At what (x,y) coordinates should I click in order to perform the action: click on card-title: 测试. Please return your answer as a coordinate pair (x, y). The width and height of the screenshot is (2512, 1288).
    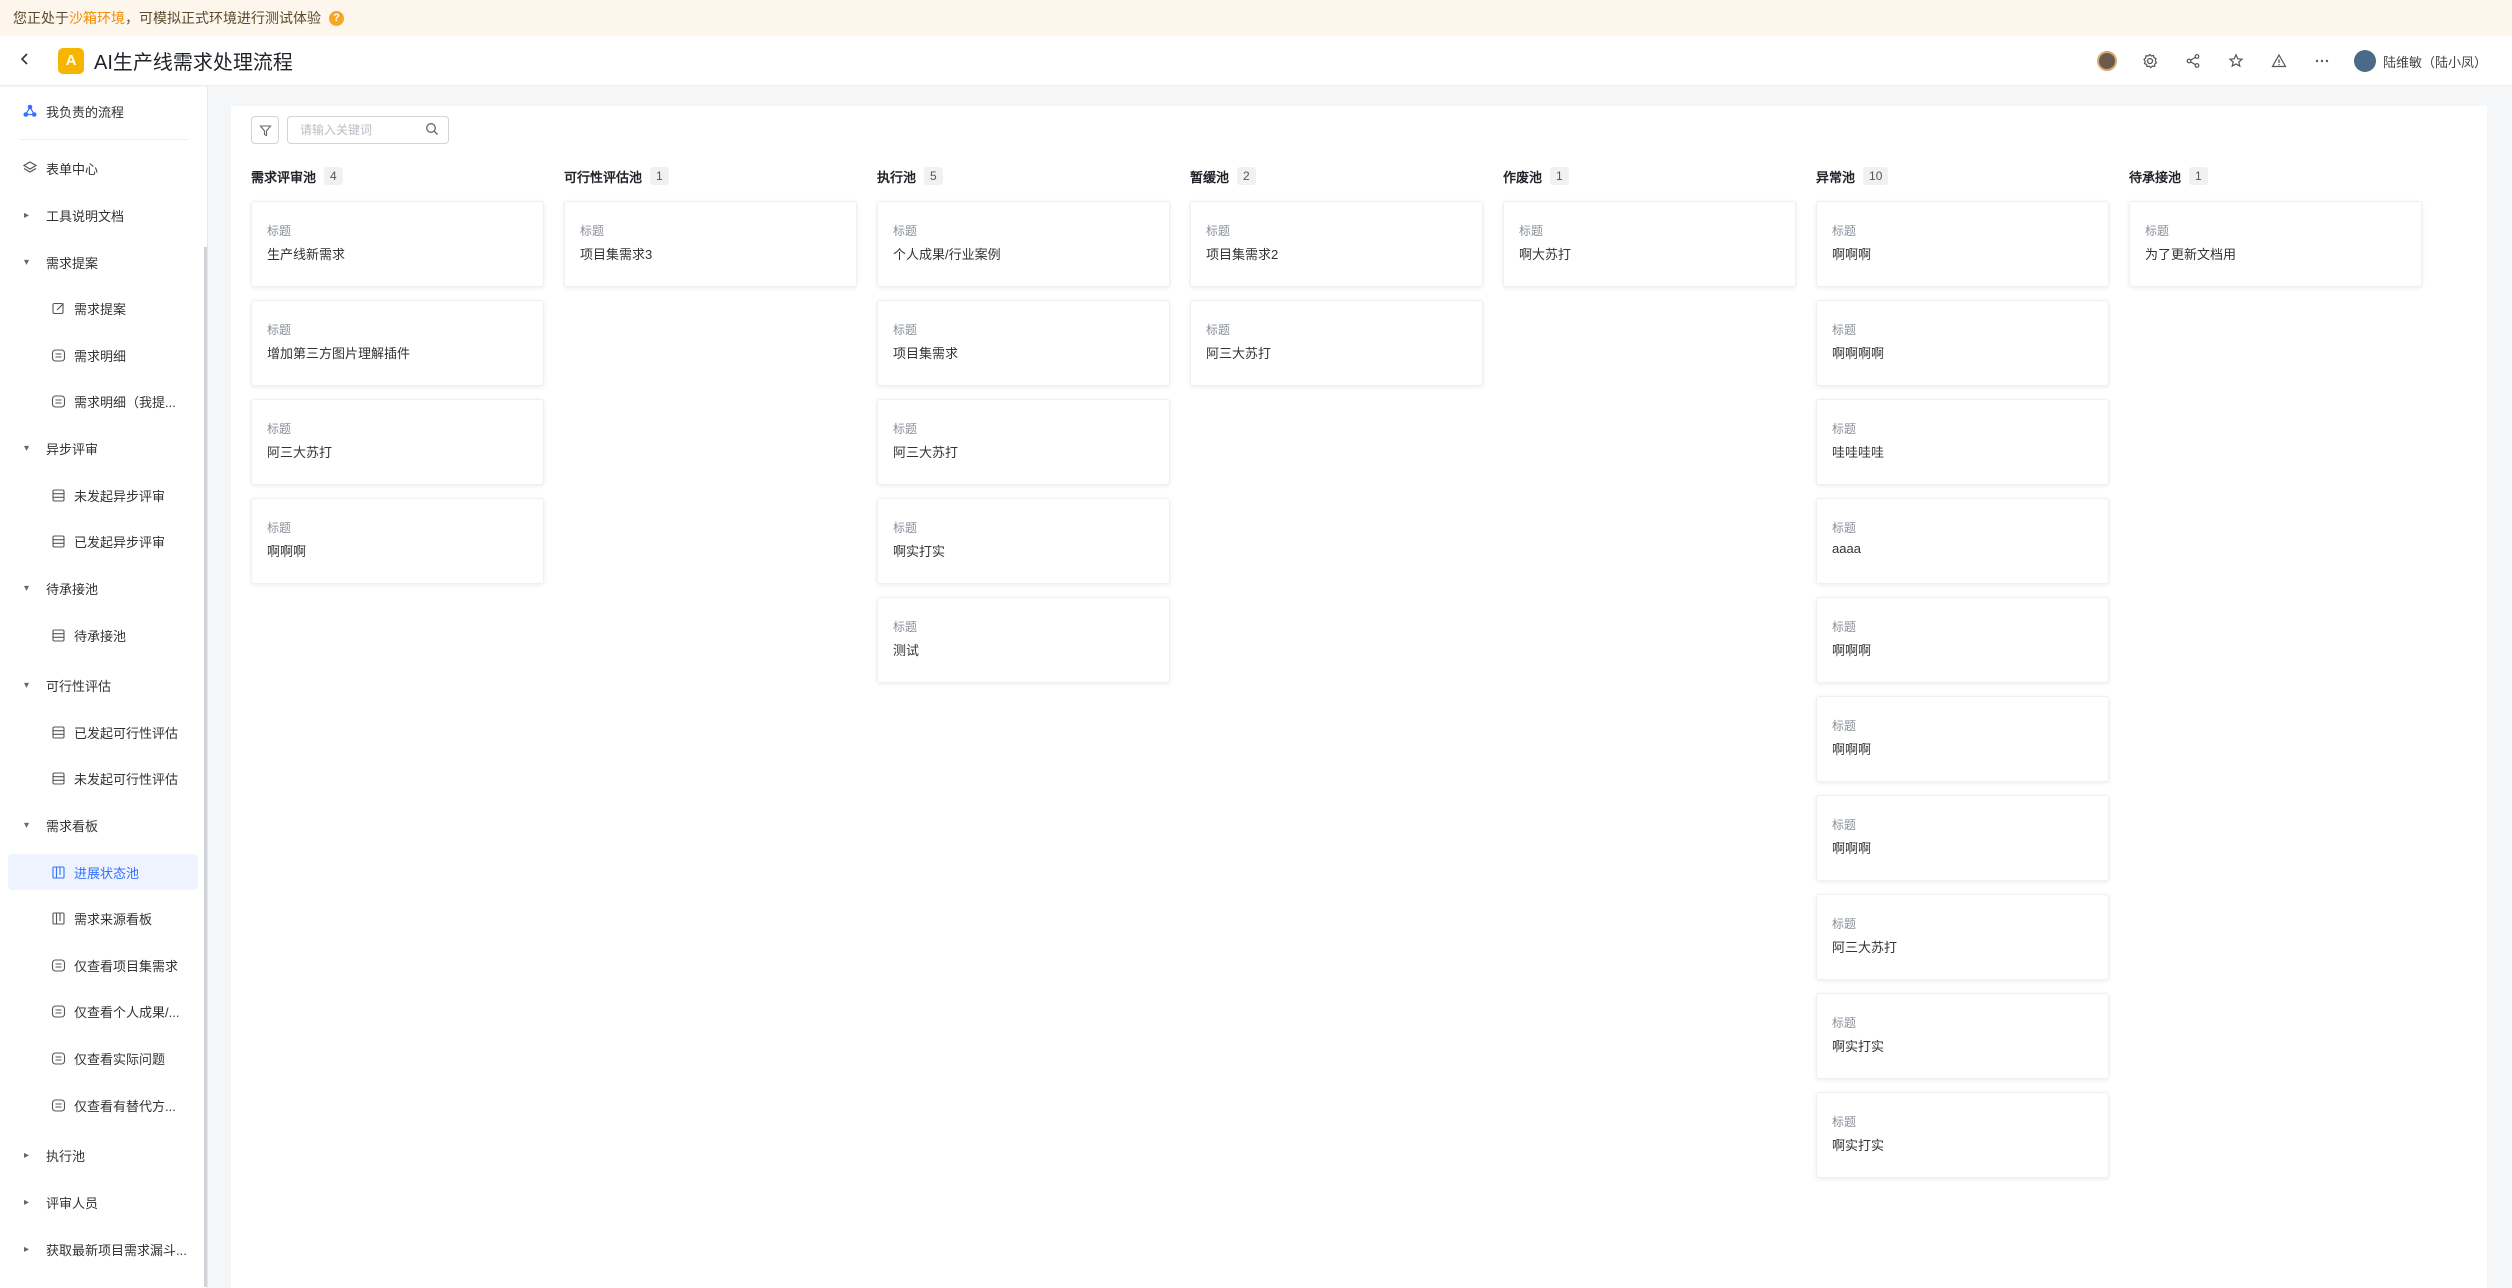
    Looking at the image, I should click on (906, 650).